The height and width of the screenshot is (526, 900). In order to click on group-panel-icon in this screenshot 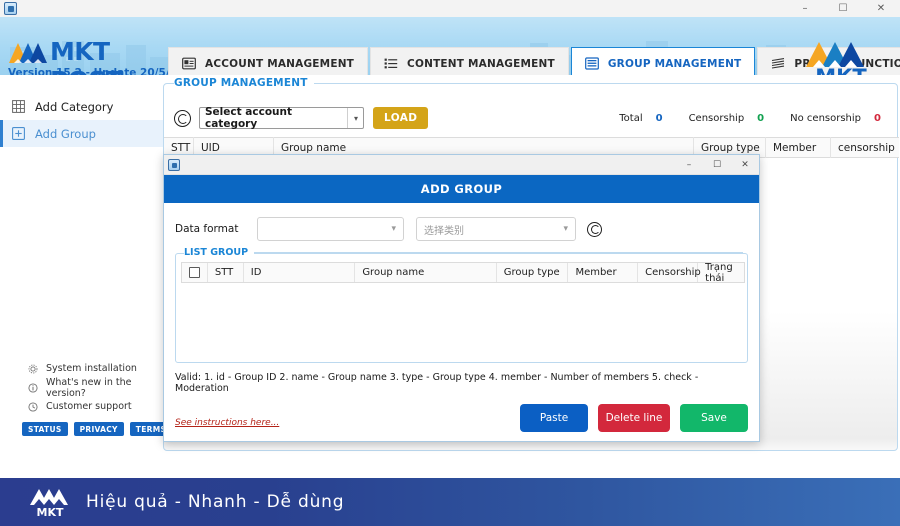, I will do `click(591, 63)`.